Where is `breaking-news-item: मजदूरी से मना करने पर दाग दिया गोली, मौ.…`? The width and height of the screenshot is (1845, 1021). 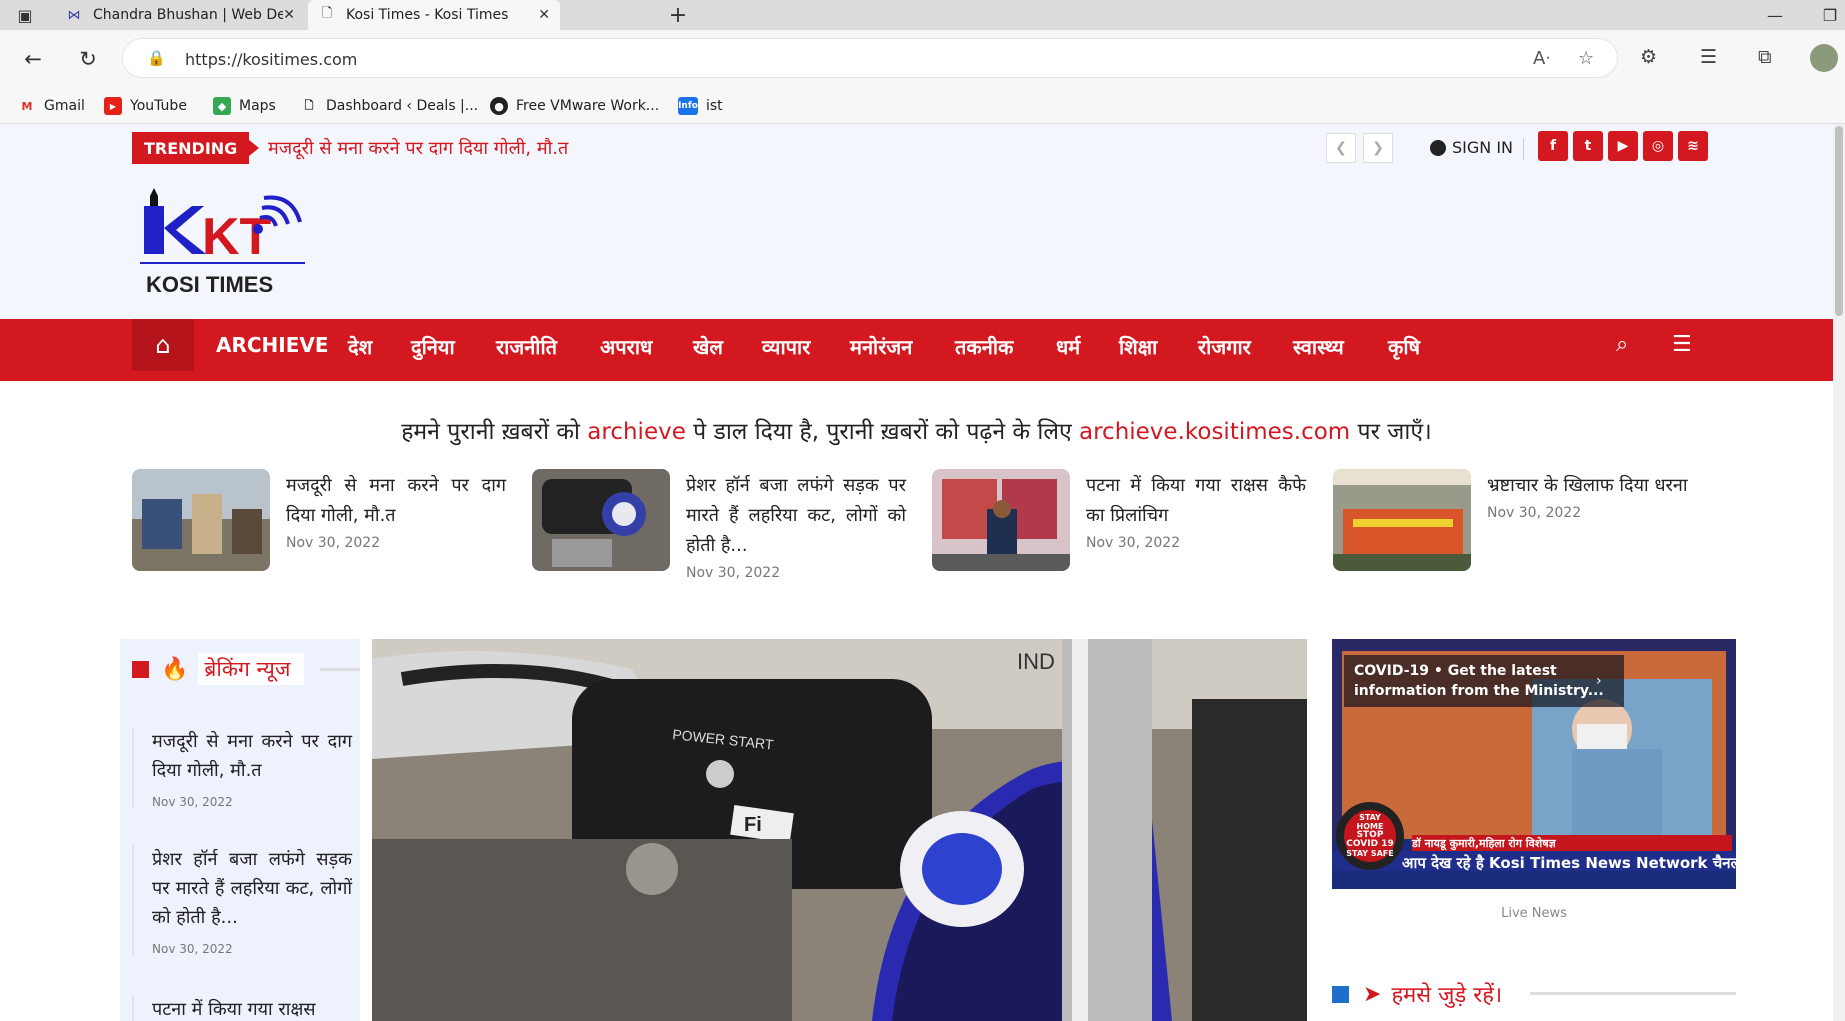 breaking-news-item: मजदूरी से मना करने पर दाग दिया गोली, मौ.… is located at coordinates (242, 768).